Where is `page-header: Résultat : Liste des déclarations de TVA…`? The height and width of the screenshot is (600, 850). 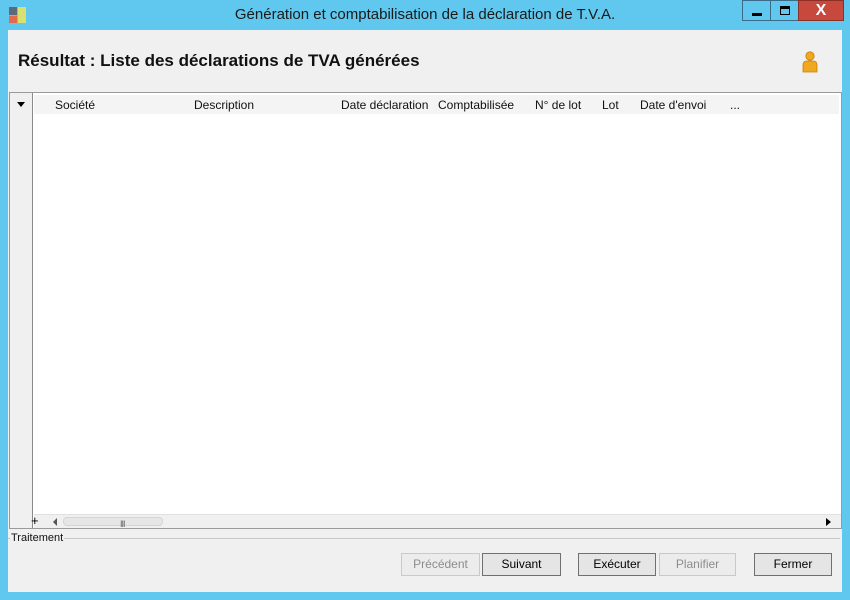
page-header: Résultat : Liste des déclarations de TVA… is located at coordinates (425, 60).